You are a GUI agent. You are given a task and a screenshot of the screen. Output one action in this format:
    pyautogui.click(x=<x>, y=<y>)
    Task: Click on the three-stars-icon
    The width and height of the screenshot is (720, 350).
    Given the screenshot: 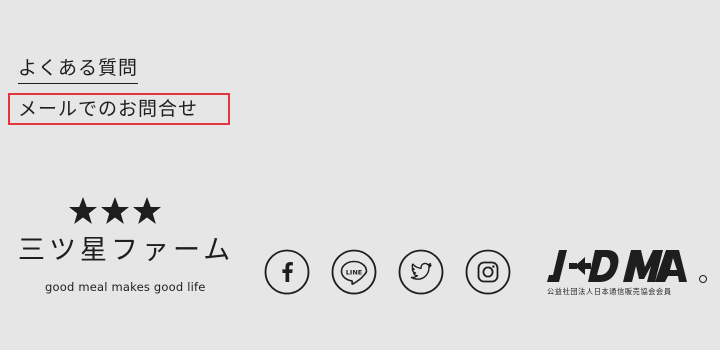 What is the action you would take?
    pyautogui.click(x=115, y=210)
    